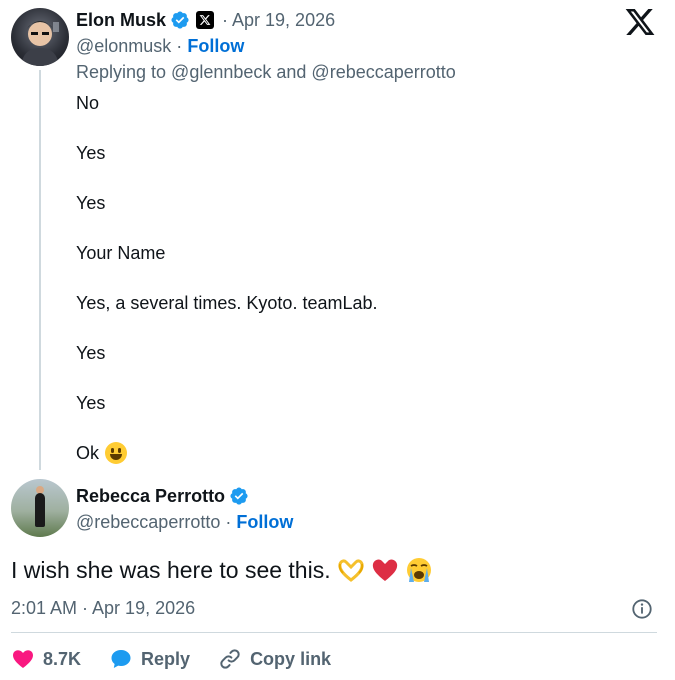 The height and width of the screenshot is (680, 675). I want to click on like-count: 8.7K, so click(62, 658).